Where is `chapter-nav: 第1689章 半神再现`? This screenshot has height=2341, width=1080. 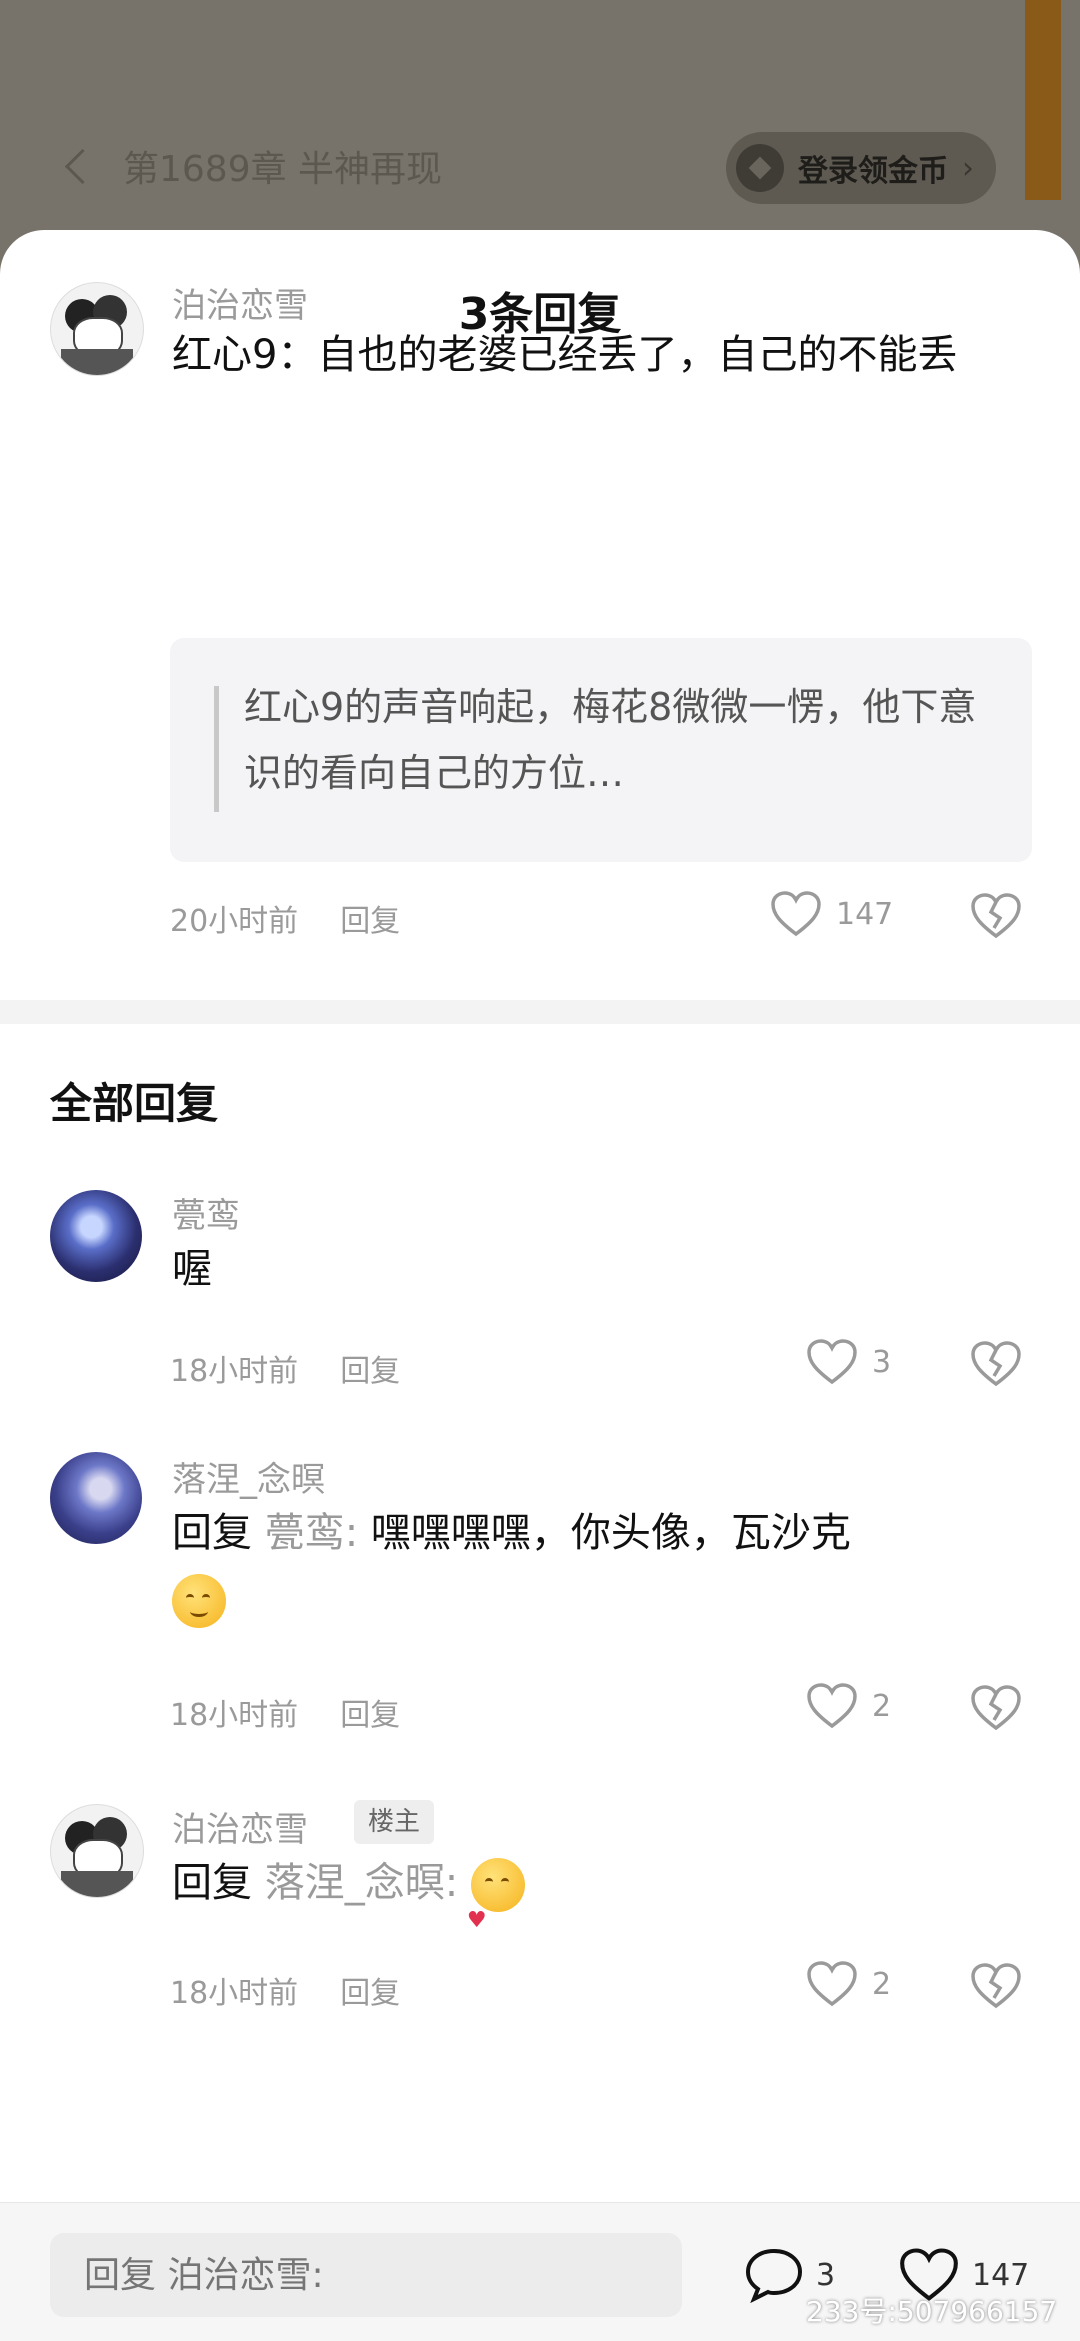
chapter-nav: 第1689章 半神再现 is located at coordinates (253, 166).